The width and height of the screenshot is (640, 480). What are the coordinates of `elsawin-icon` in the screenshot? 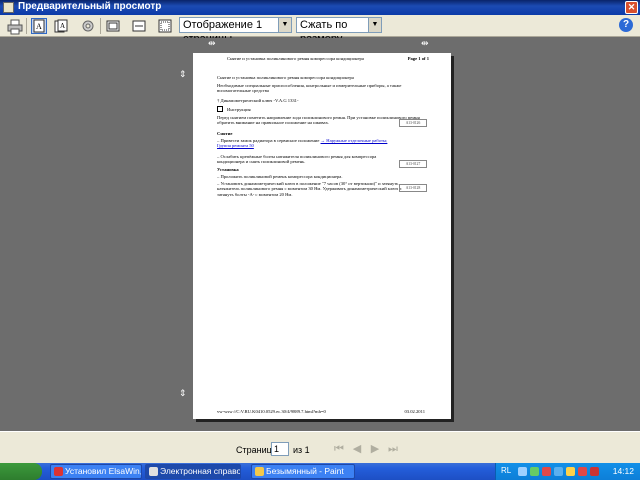 It's located at (58, 471).